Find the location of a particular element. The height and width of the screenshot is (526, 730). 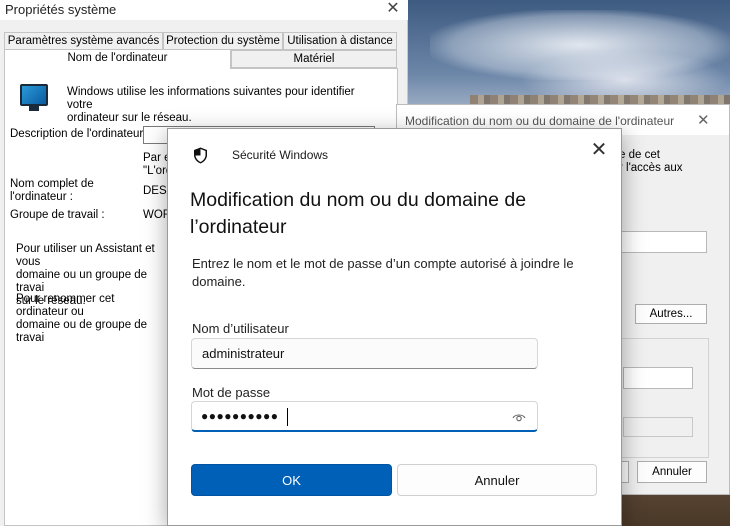

tab-system-protection: Protection du système is located at coordinates (223, 41).